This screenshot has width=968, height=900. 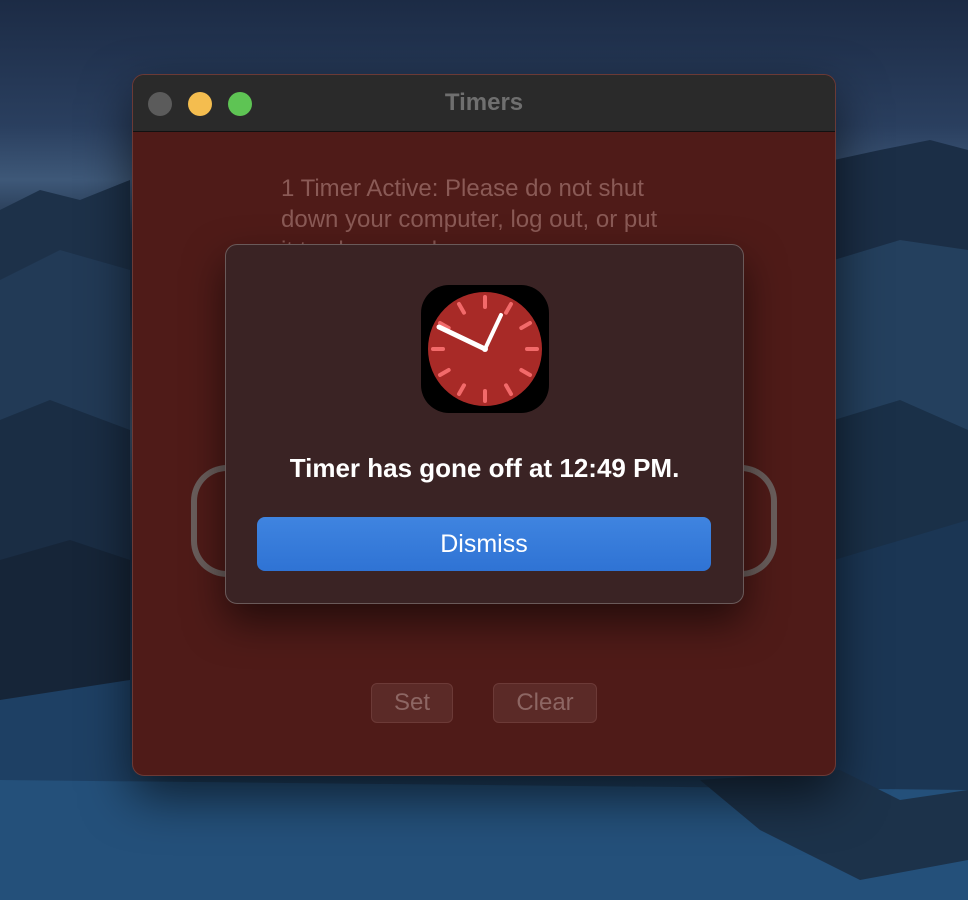 What do you see at coordinates (545, 703) in the screenshot?
I see `clear-button: Clear` at bounding box center [545, 703].